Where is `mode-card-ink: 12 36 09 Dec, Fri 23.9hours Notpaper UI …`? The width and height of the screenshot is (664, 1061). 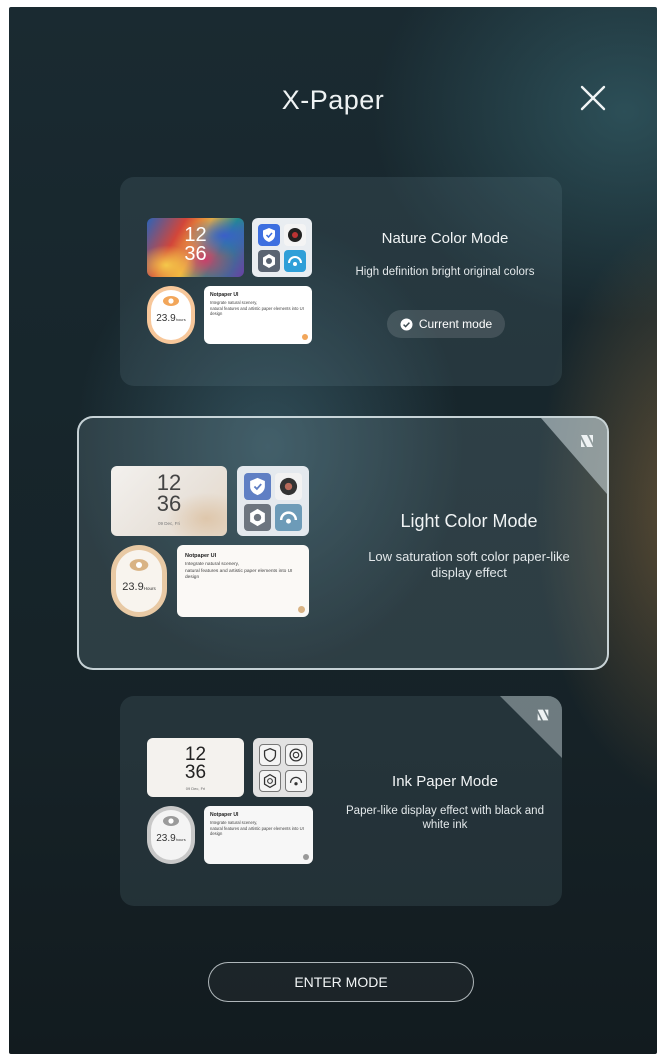 mode-card-ink: 12 36 09 Dec, Fri 23.9hours Notpaper UI … is located at coordinates (341, 801).